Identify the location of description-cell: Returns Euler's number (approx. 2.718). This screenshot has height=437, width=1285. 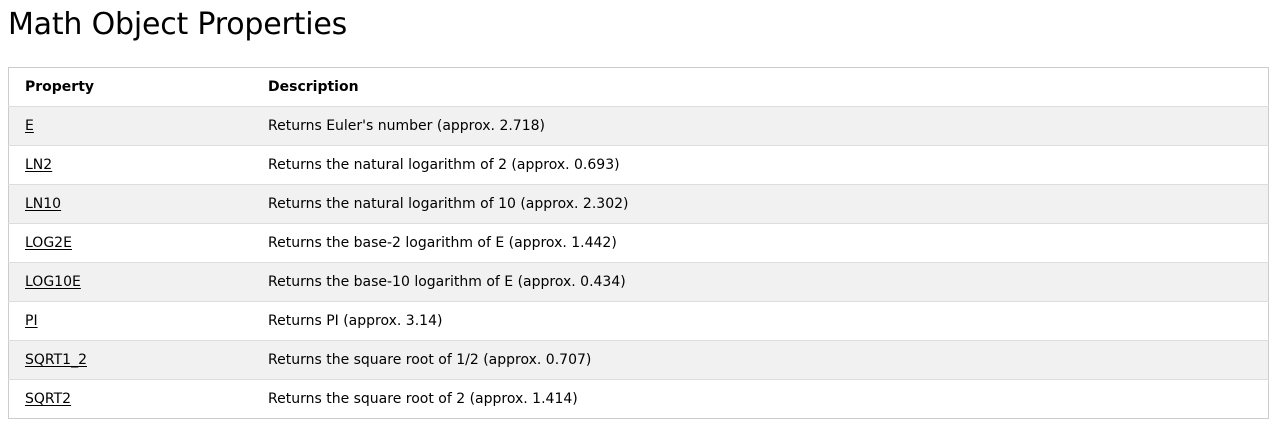
(760, 126).